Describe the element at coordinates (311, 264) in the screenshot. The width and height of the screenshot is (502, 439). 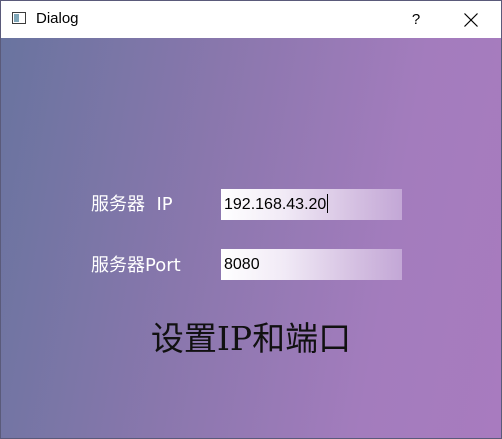
I see `server-port-input: 8080` at that location.